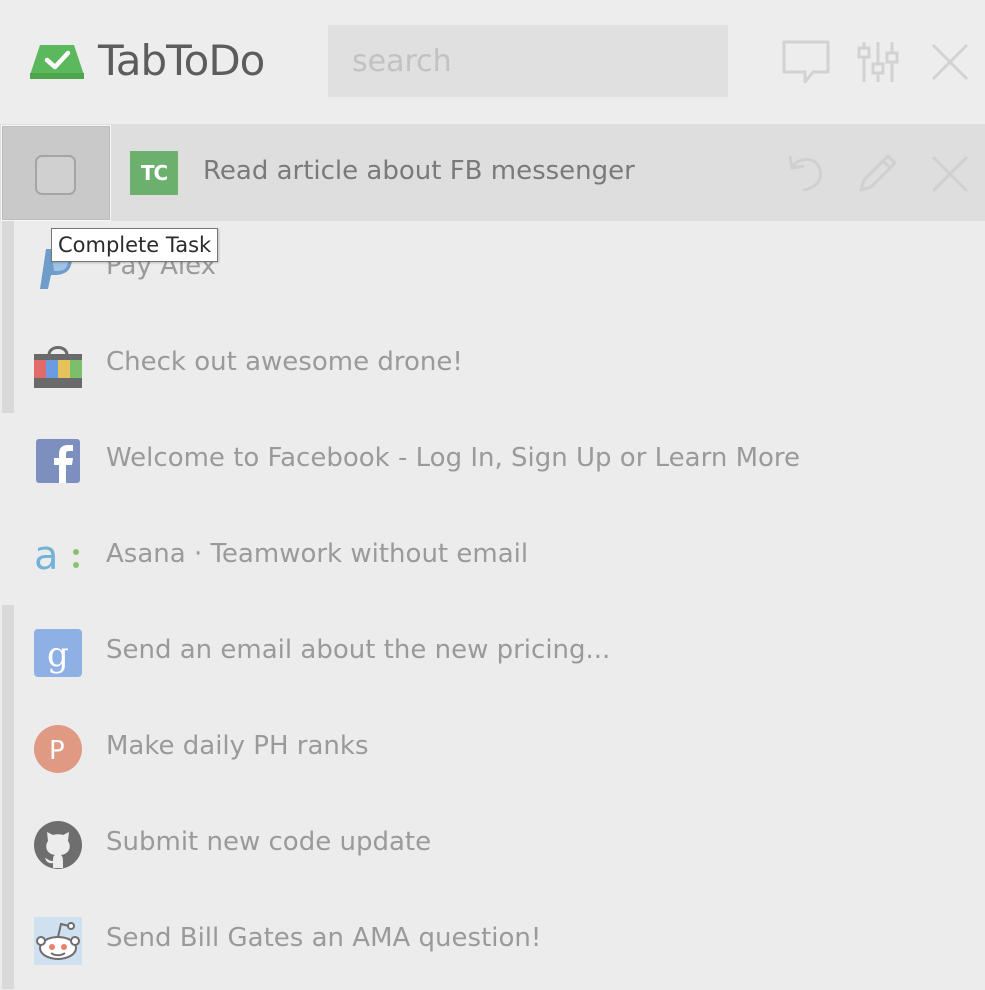 The image size is (985, 990). What do you see at coordinates (419, 171) in the screenshot?
I see `task-label: Read article about FB messenger` at bounding box center [419, 171].